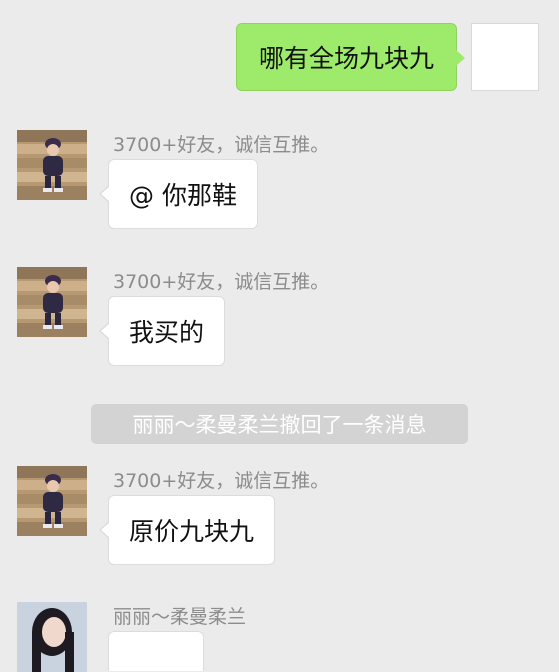 The image size is (559, 672). Describe the element at coordinates (505, 57) in the screenshot. I see `self-avatar` at that location.